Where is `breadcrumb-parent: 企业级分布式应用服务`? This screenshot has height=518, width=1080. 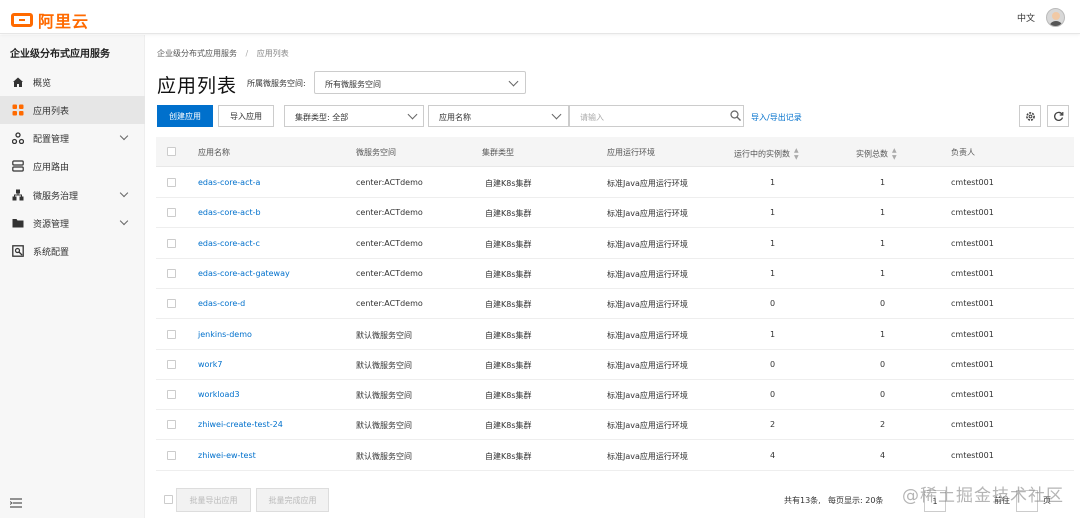
breadcrumb-parent: 企业级分布式应用服务 is located at coordinates (197, 53).